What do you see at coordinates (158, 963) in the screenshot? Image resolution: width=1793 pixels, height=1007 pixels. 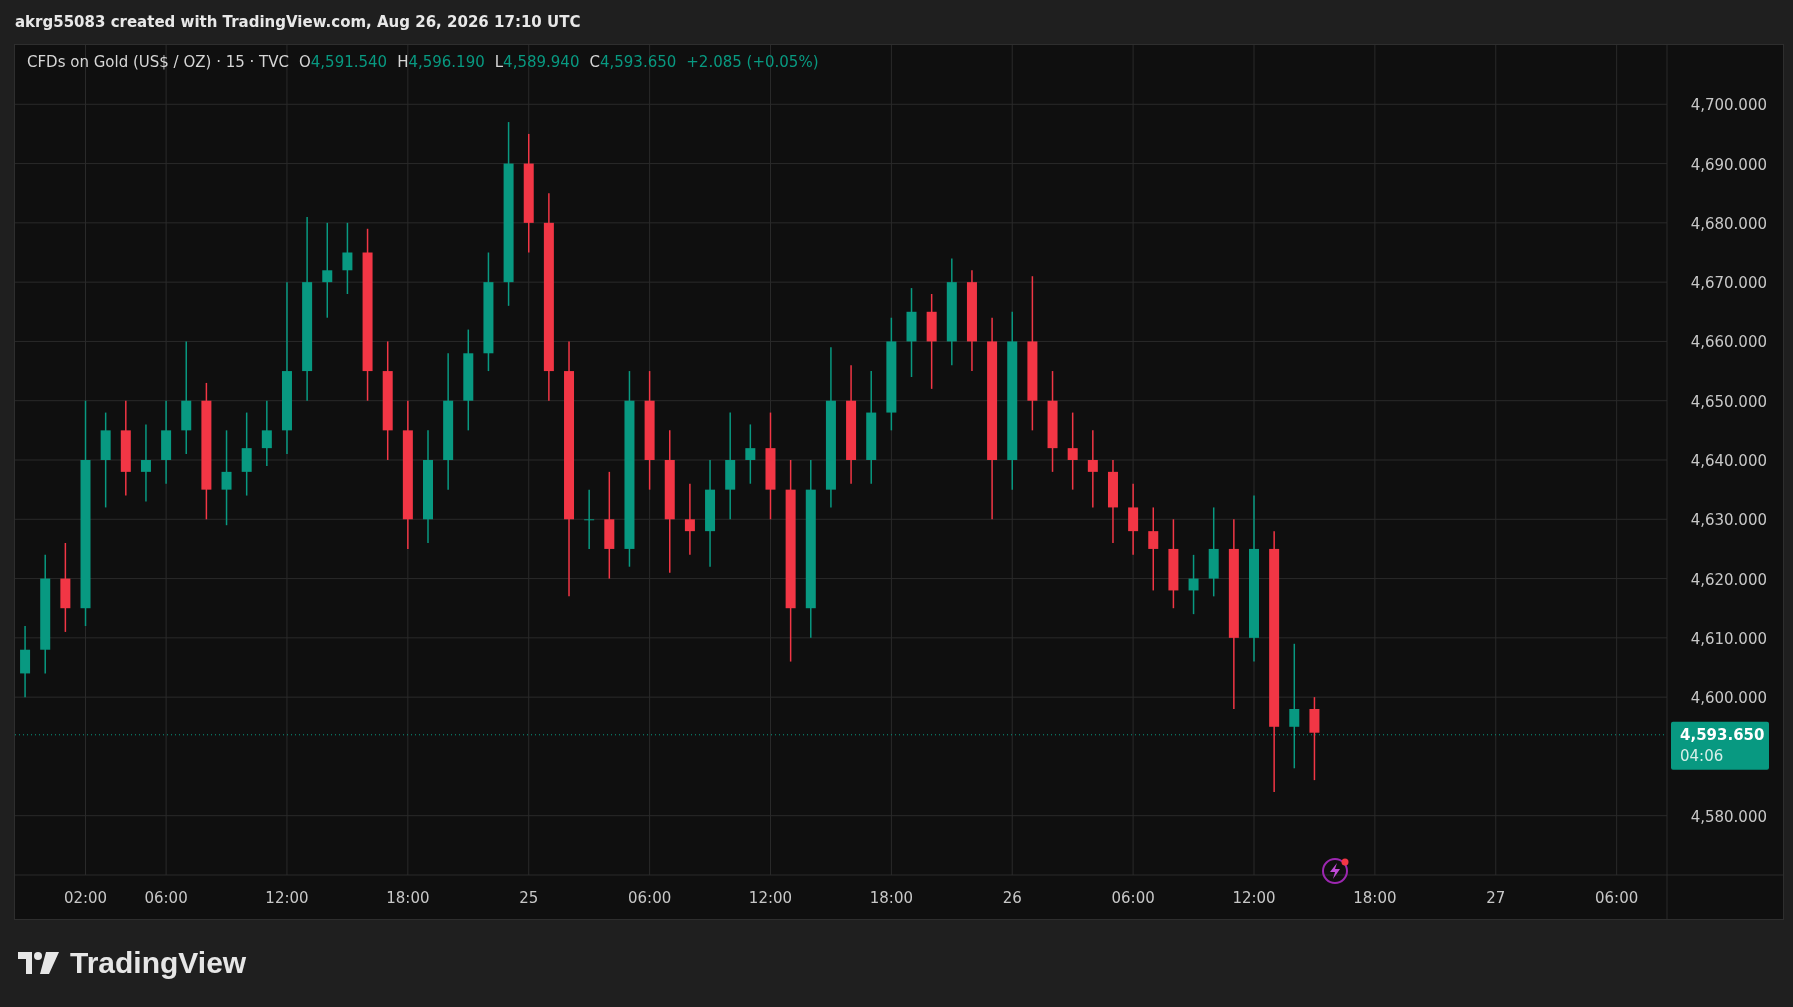 I see `logo-text: TradingView` at bounding box center [158, 963].